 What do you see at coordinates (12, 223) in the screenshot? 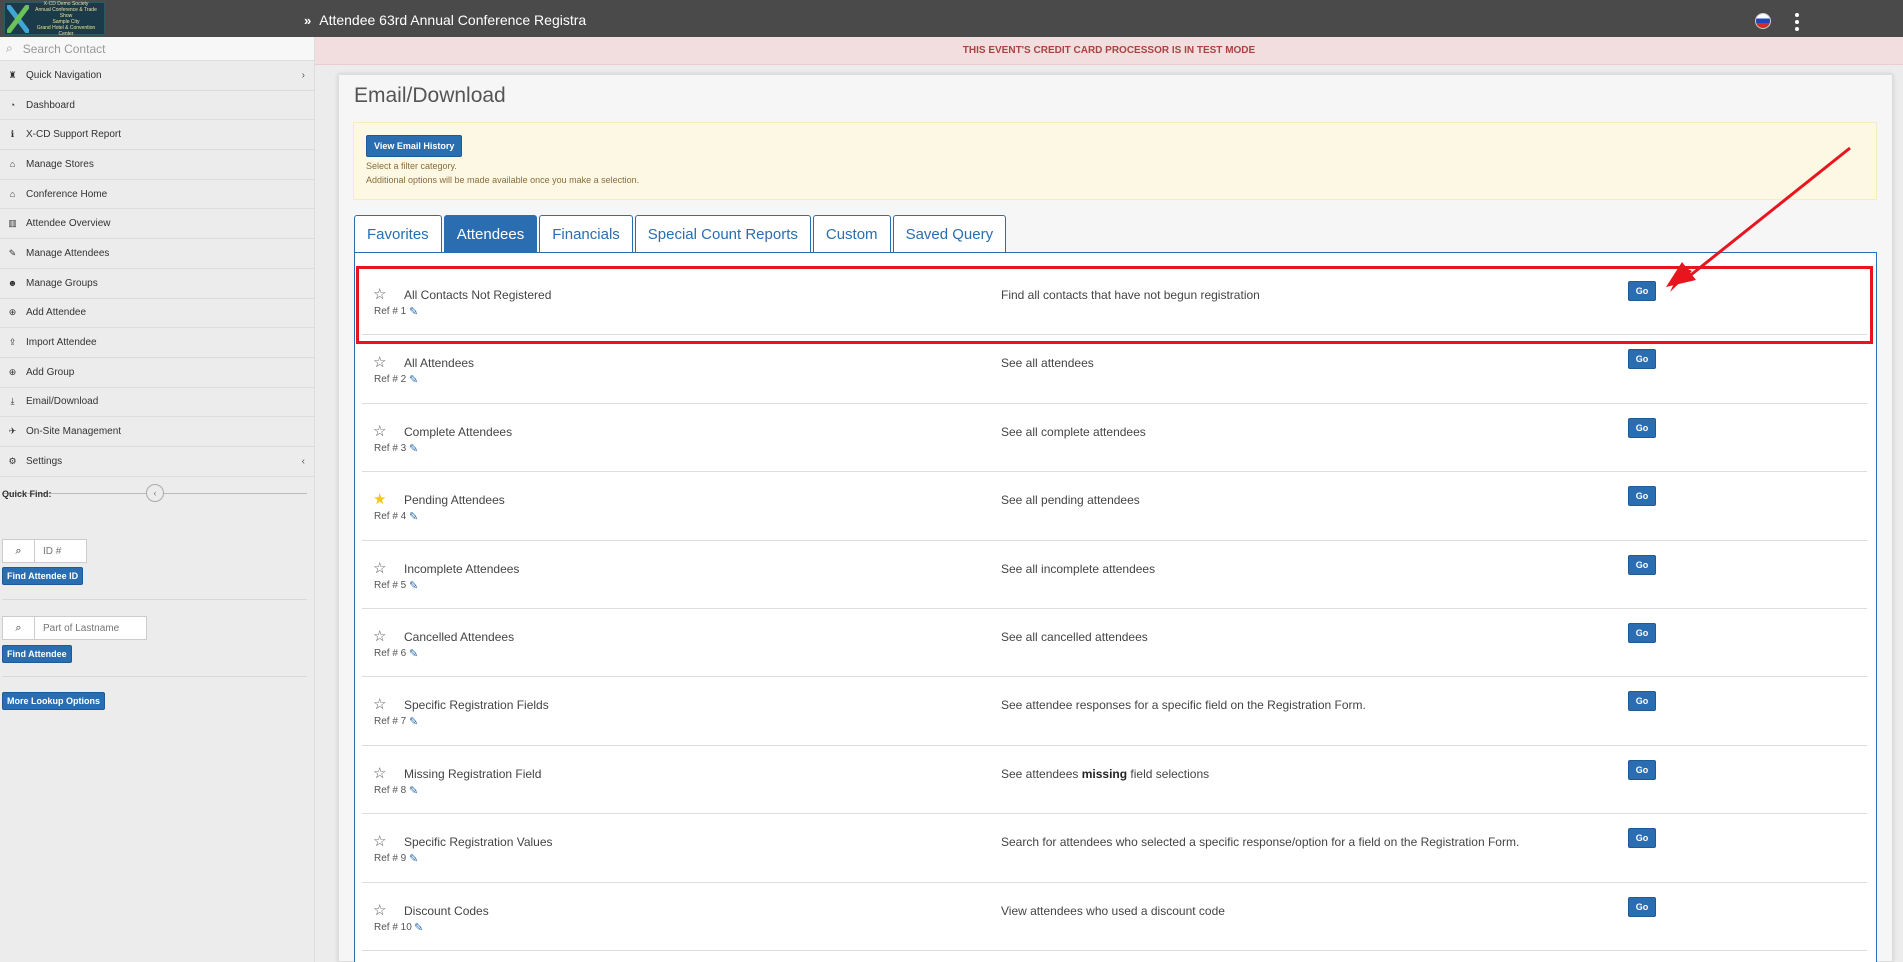
I see `bar-chart-icon: ▥` at bounding box center [12, 223].